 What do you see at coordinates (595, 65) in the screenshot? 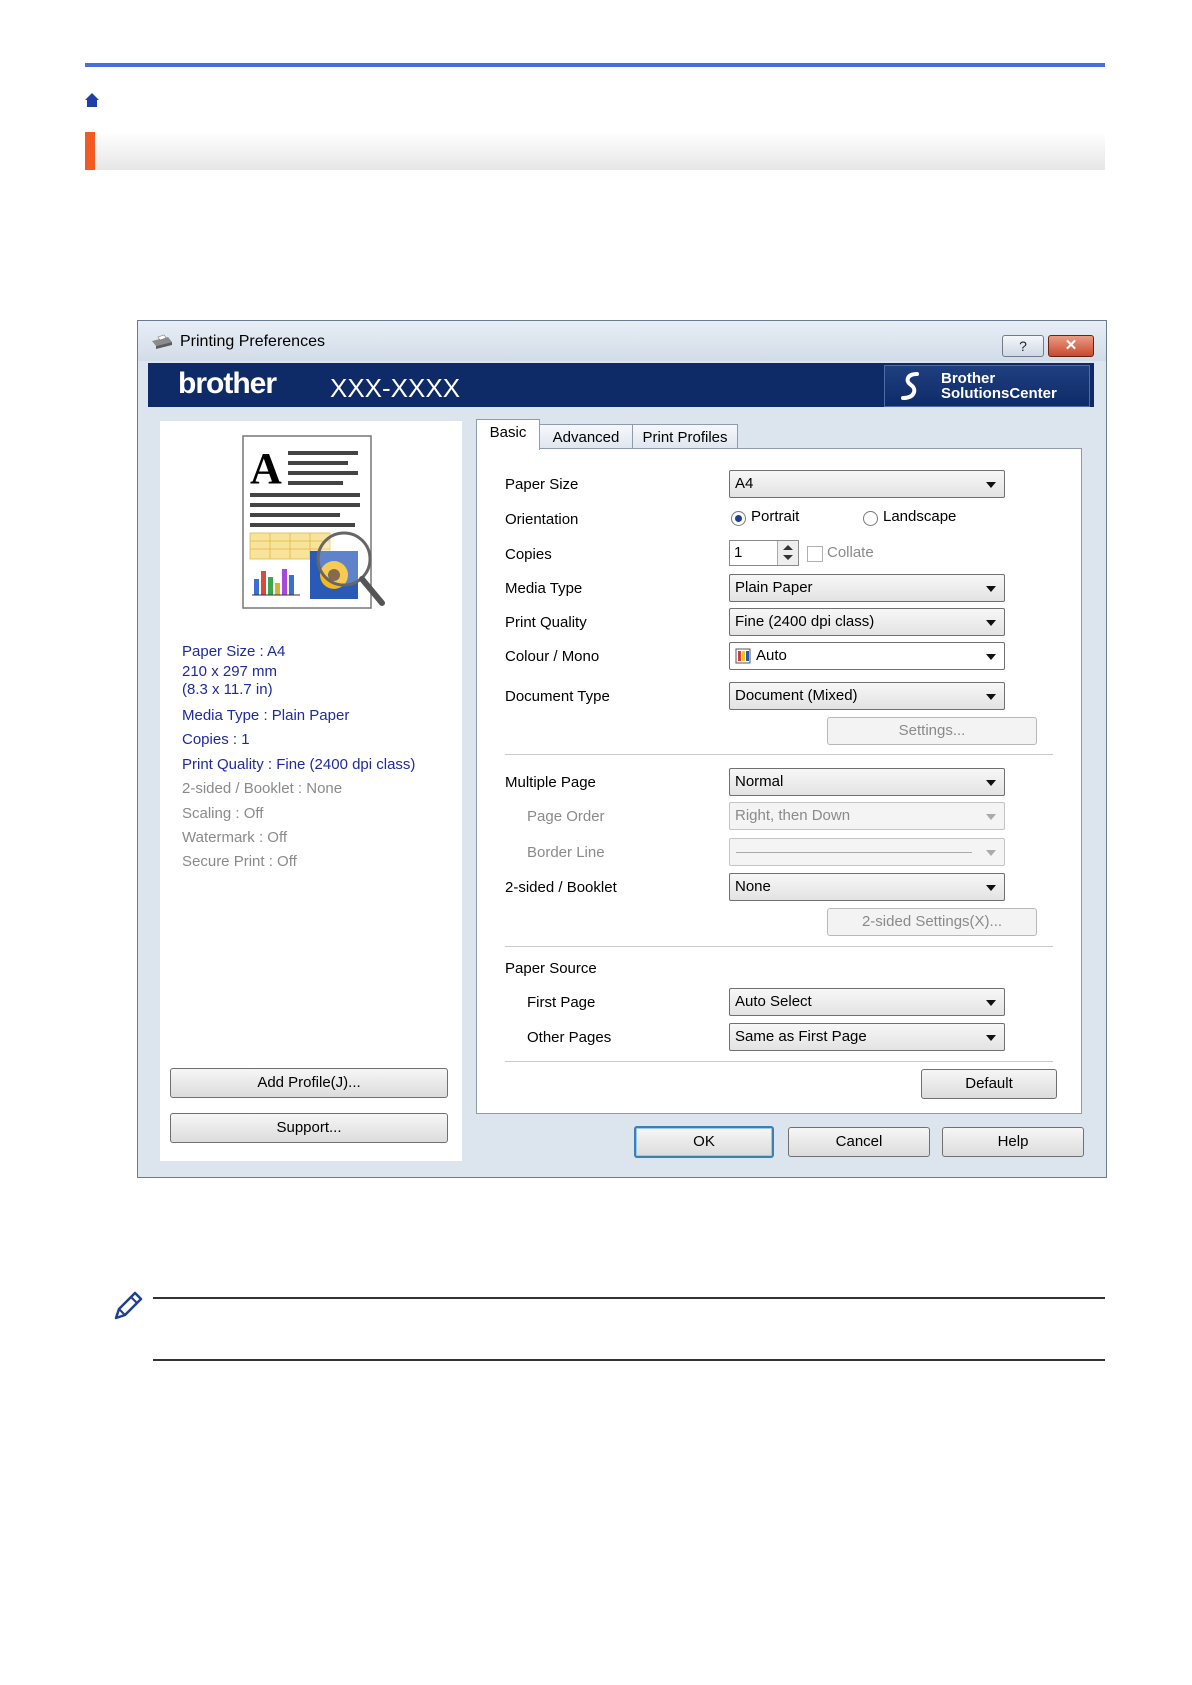
I see `top-rule` at bounding box center [595, 65].